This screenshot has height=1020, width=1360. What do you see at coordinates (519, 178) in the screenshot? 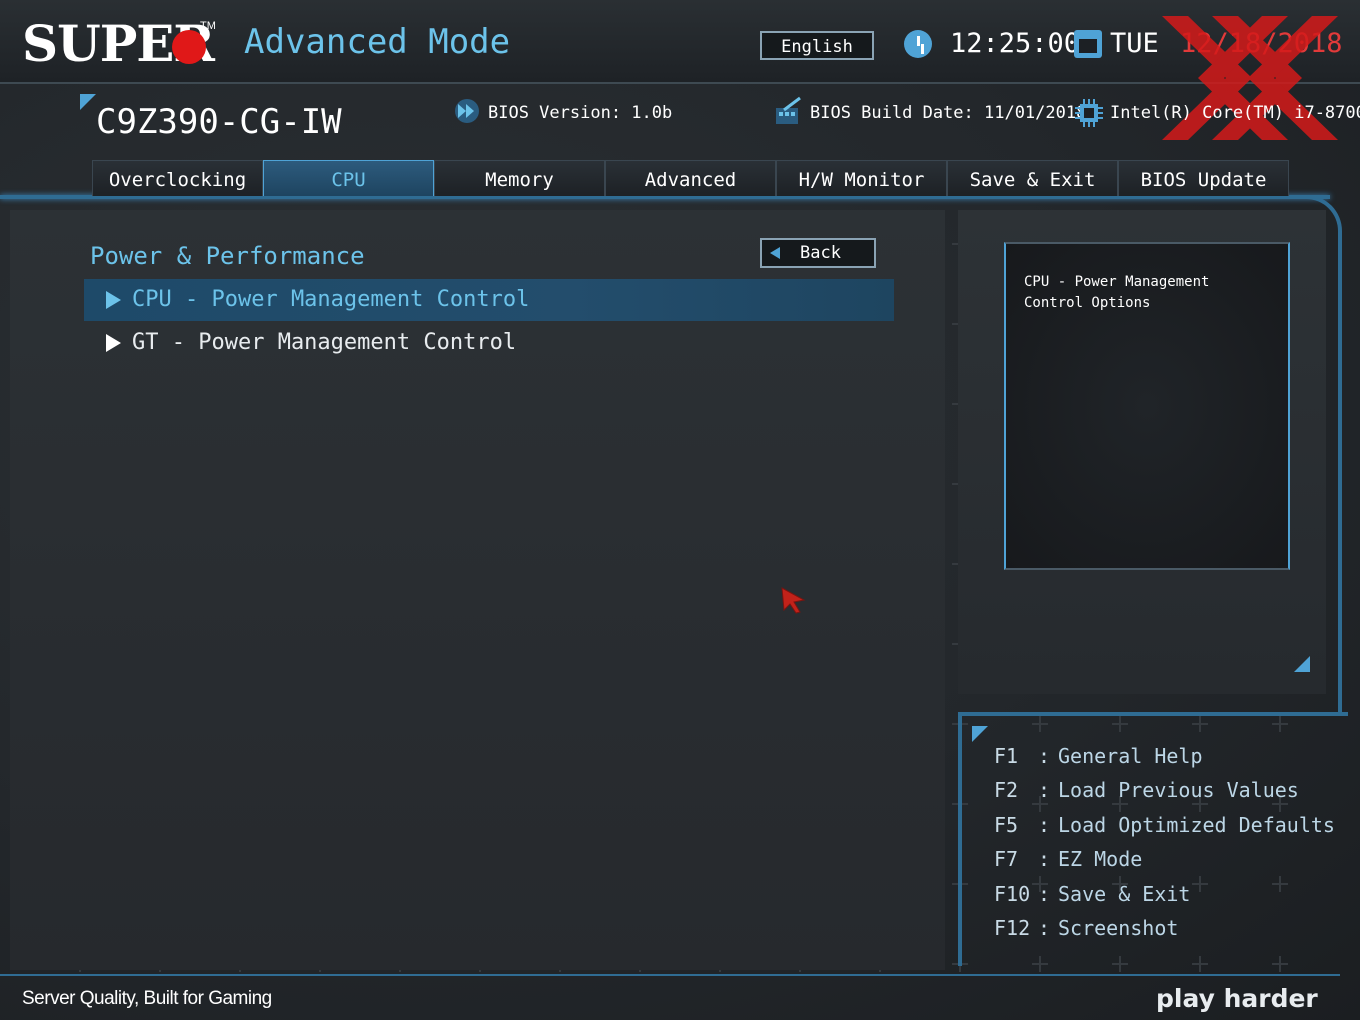
I see `tab-memory: Memory` at bounding box center [519, 178].